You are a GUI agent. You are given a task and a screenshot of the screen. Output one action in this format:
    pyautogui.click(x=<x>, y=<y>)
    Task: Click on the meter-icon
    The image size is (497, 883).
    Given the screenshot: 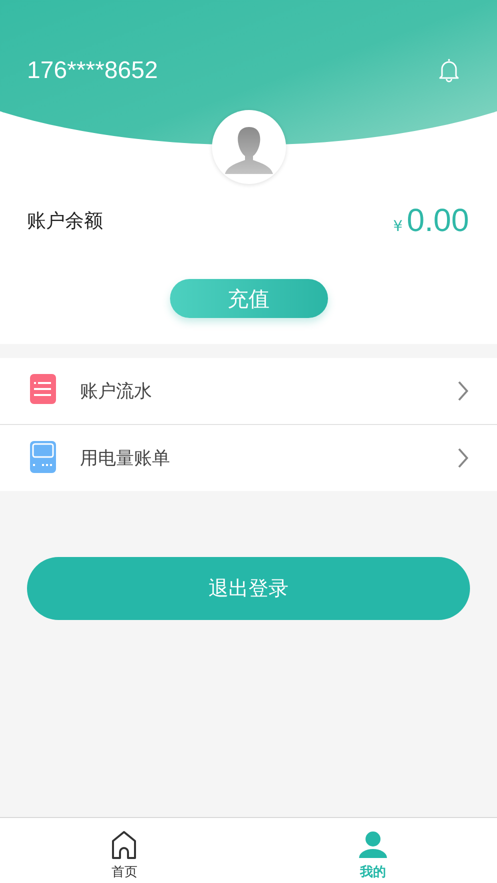 What is the action you would take?
    pyautogui.click(x=43, y=458)
    